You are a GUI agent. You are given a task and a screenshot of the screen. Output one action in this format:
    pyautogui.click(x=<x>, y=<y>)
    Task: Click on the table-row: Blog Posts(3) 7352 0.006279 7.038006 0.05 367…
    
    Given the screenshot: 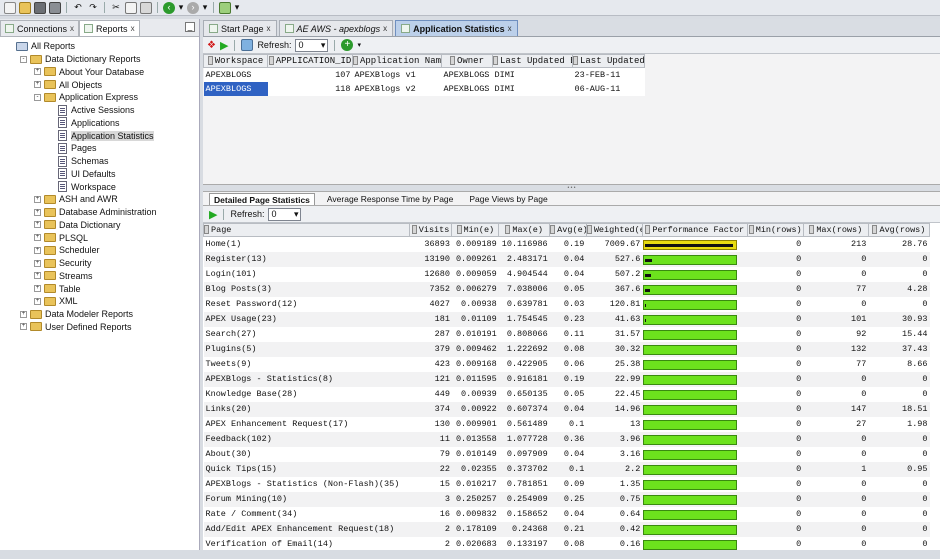 What is the action you would take?
    pyautogui.click(x=566, y=289)
    